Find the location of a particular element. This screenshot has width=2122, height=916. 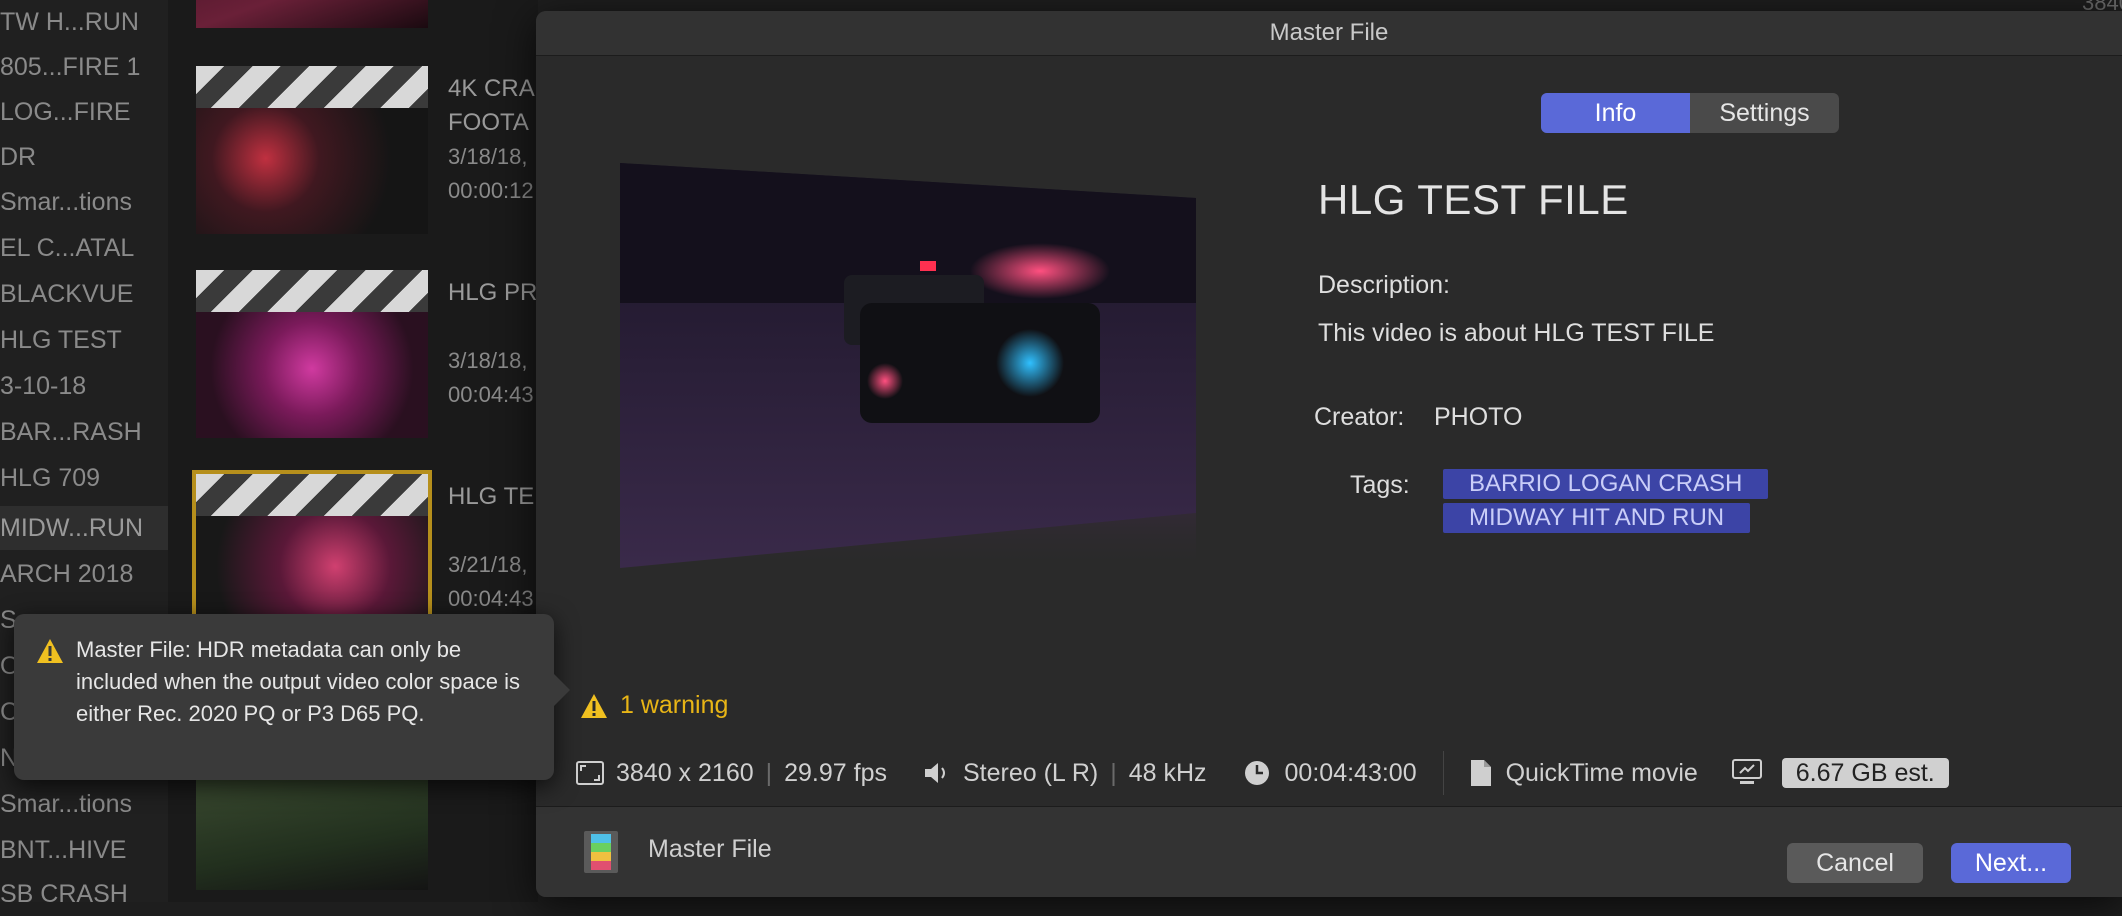

resolution-value: 3840 x 2160 is located at coordinates (685, 772).